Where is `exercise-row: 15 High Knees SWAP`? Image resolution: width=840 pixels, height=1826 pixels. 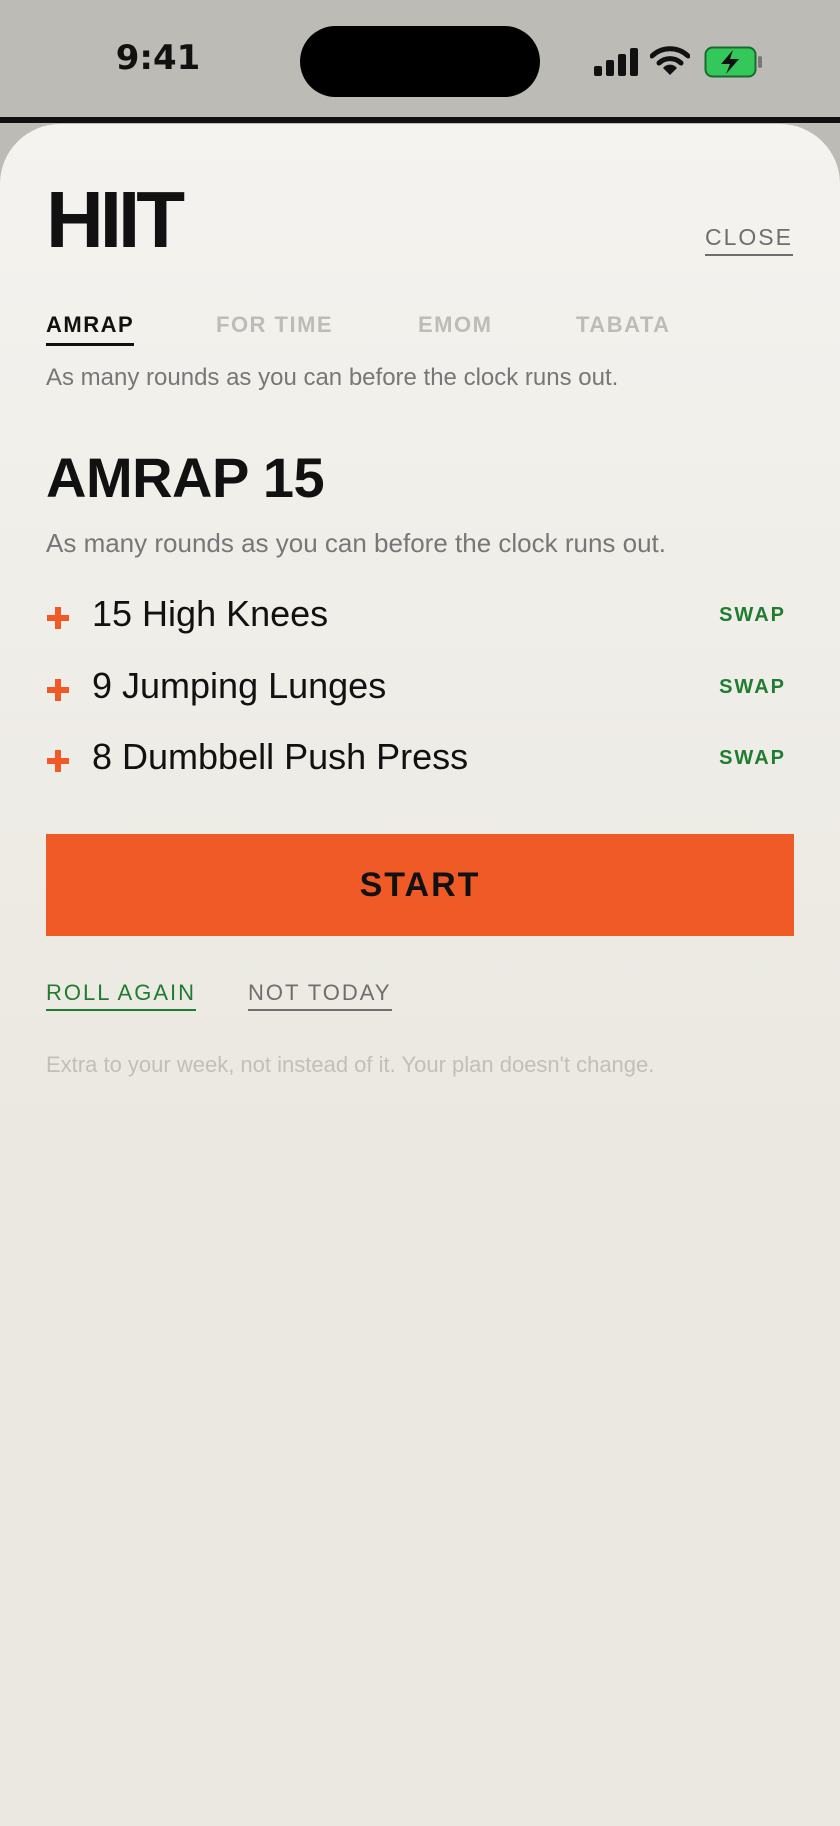 exercise-row: 15 High Knees SWAP is located at coordinates (420, 630).